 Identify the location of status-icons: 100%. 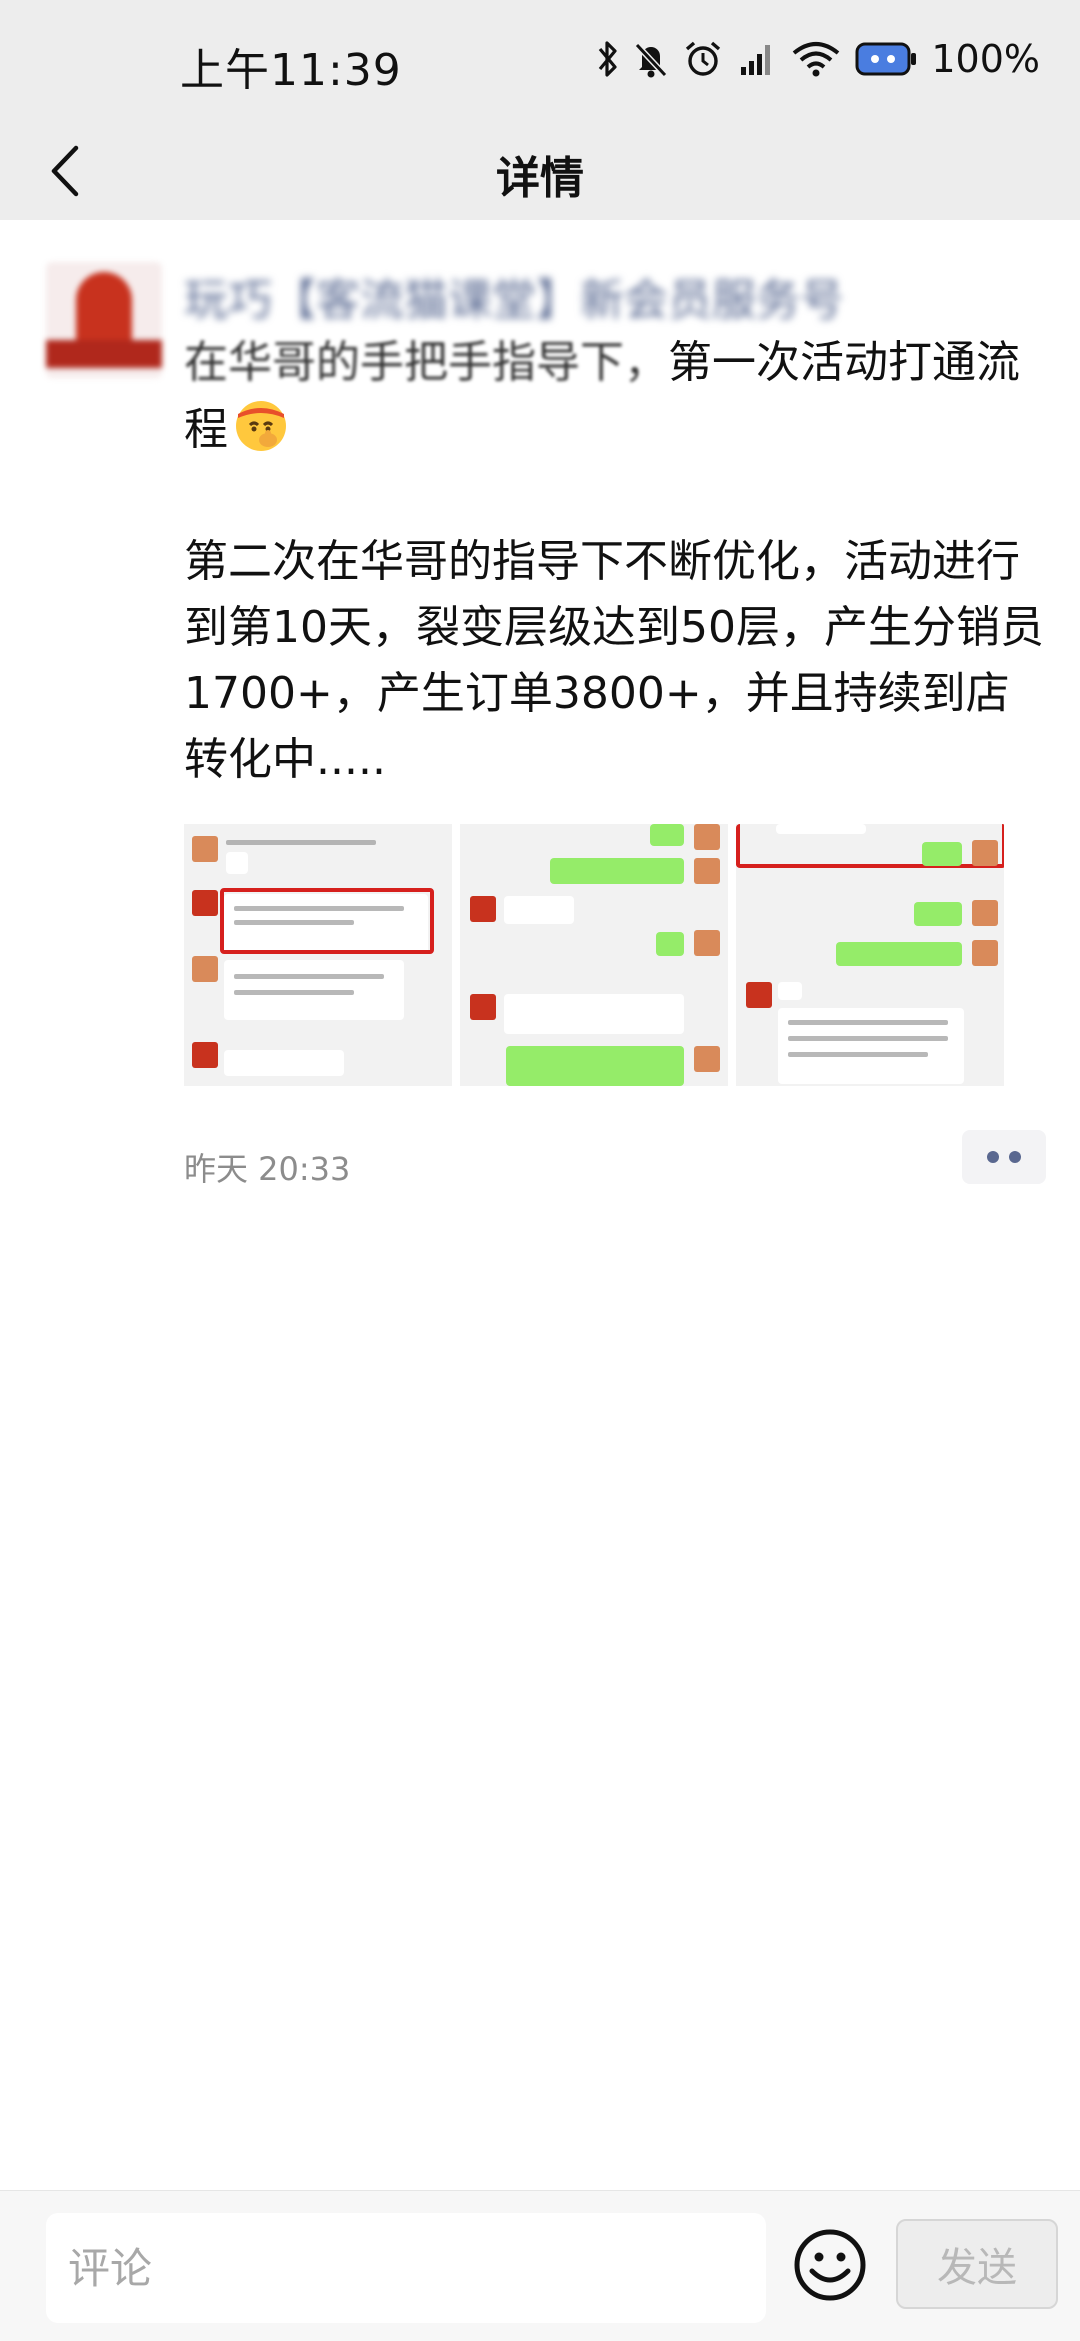
(818, 59).